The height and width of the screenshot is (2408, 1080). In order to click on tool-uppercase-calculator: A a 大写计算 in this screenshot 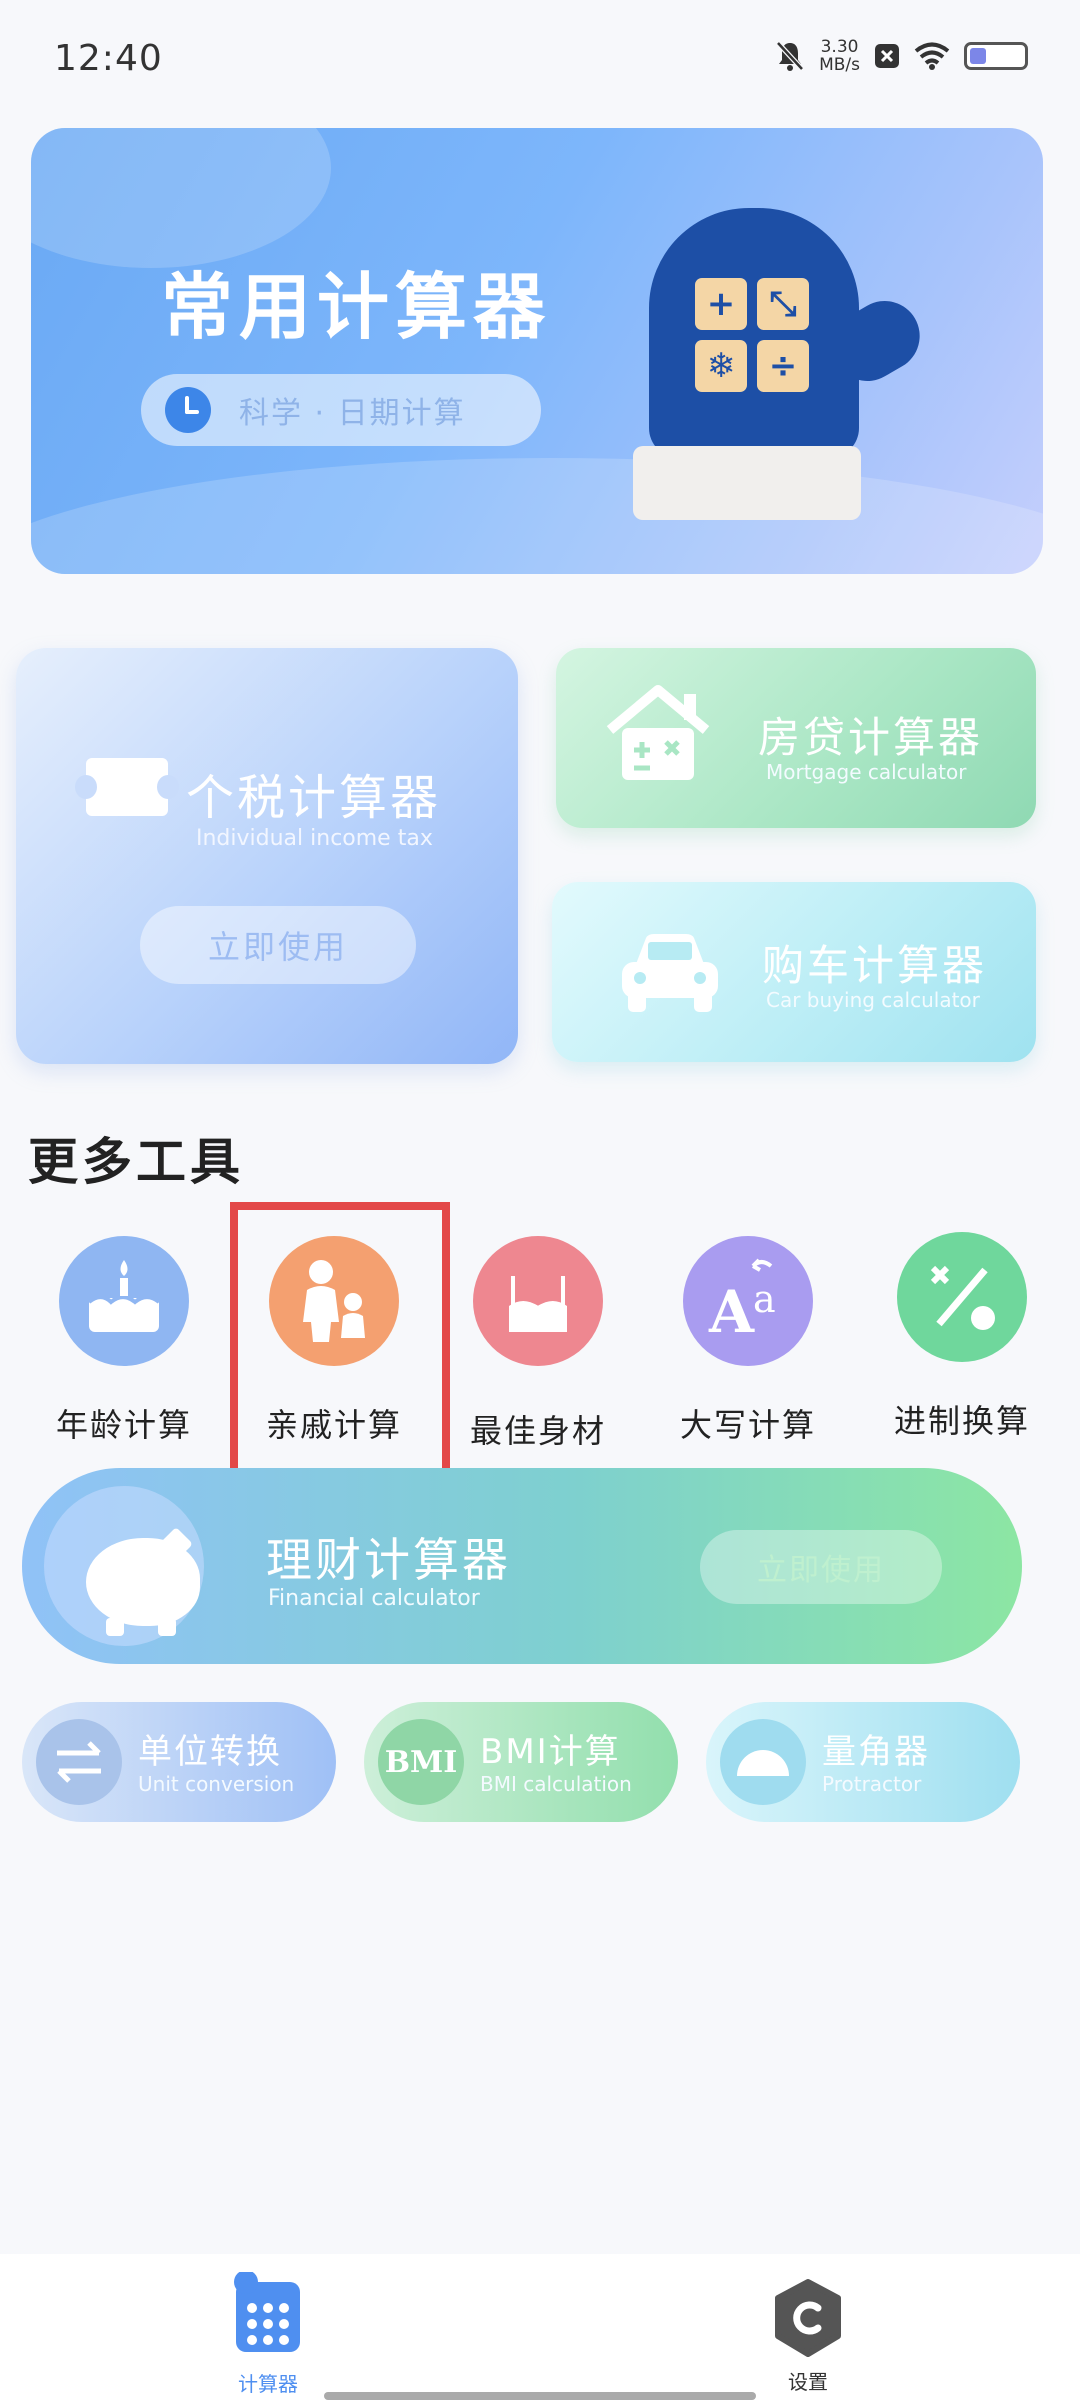, I will do `click(748, 1341)`.